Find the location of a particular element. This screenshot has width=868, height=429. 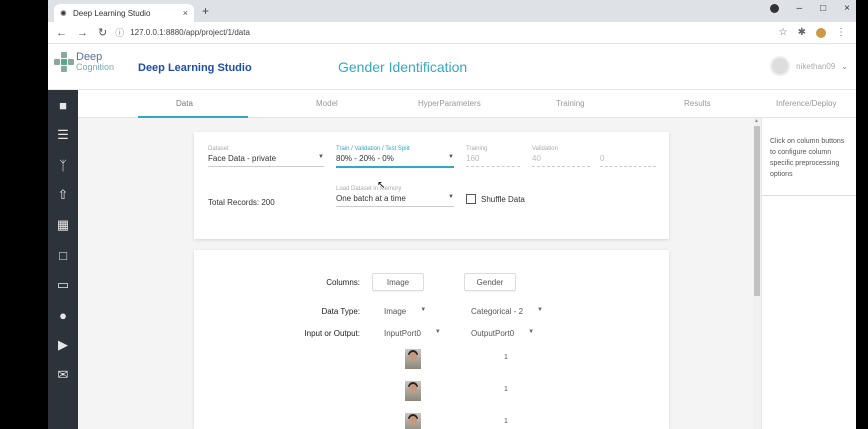

scroll-up-icon: ▲ is located at coordinates (756, 121).